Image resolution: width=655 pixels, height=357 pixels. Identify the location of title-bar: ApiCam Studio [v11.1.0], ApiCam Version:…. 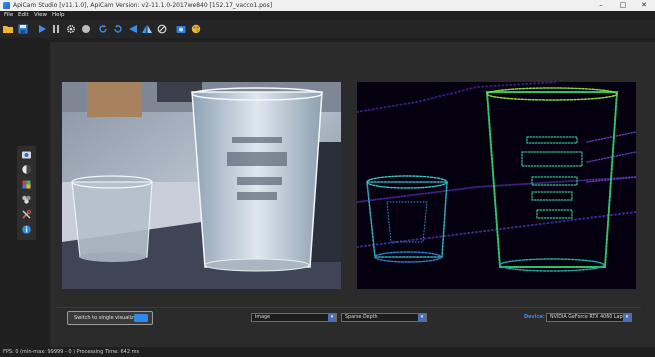
(327, 5).